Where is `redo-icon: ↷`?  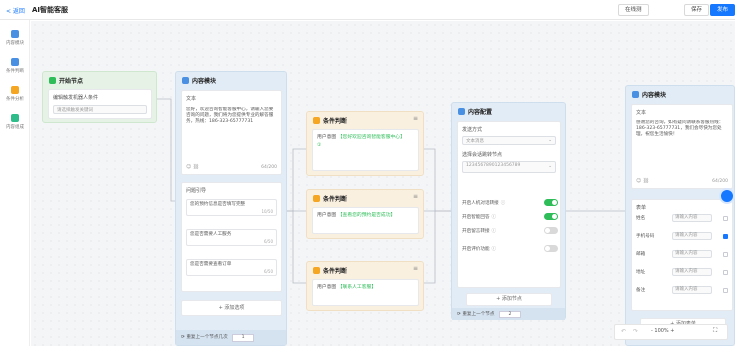 redo-icon: ↷ is located at coordinates (635, 331).